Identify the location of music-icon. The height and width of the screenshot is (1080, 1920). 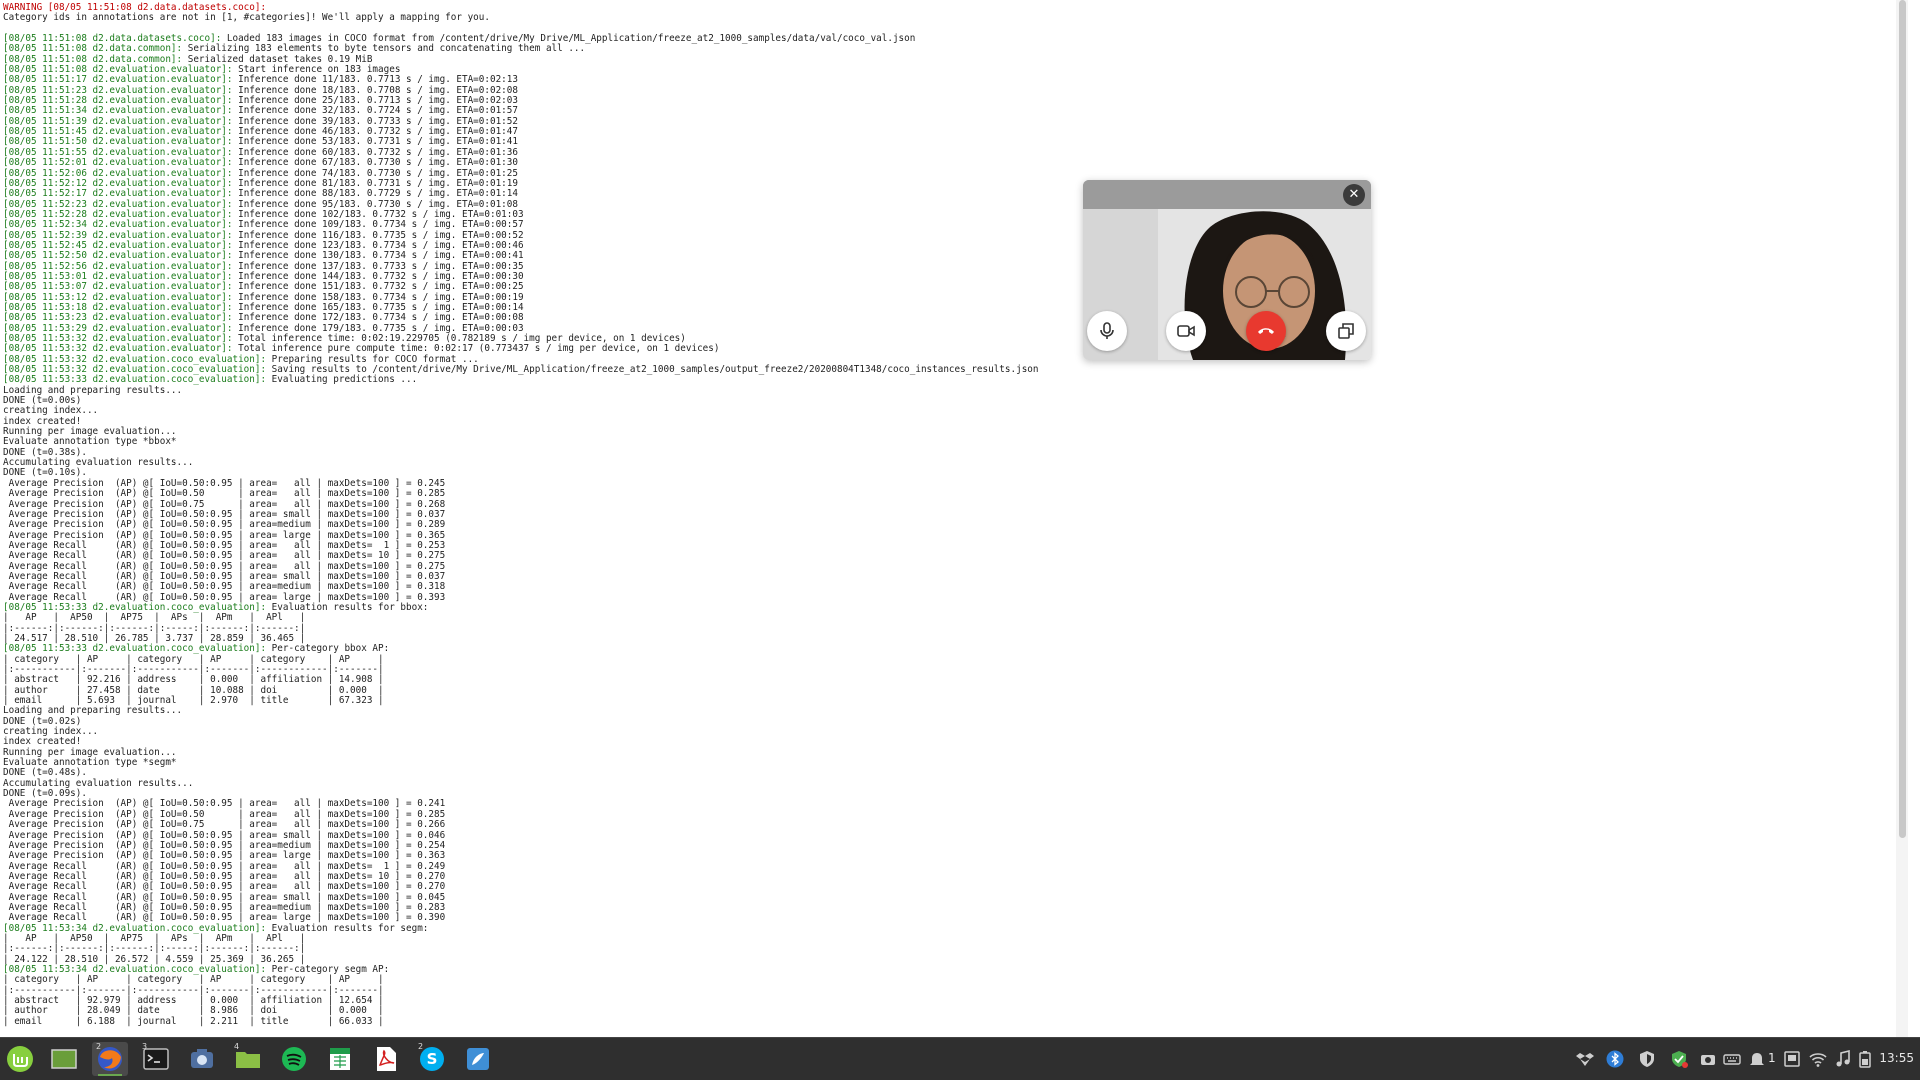
(1843, 1059).